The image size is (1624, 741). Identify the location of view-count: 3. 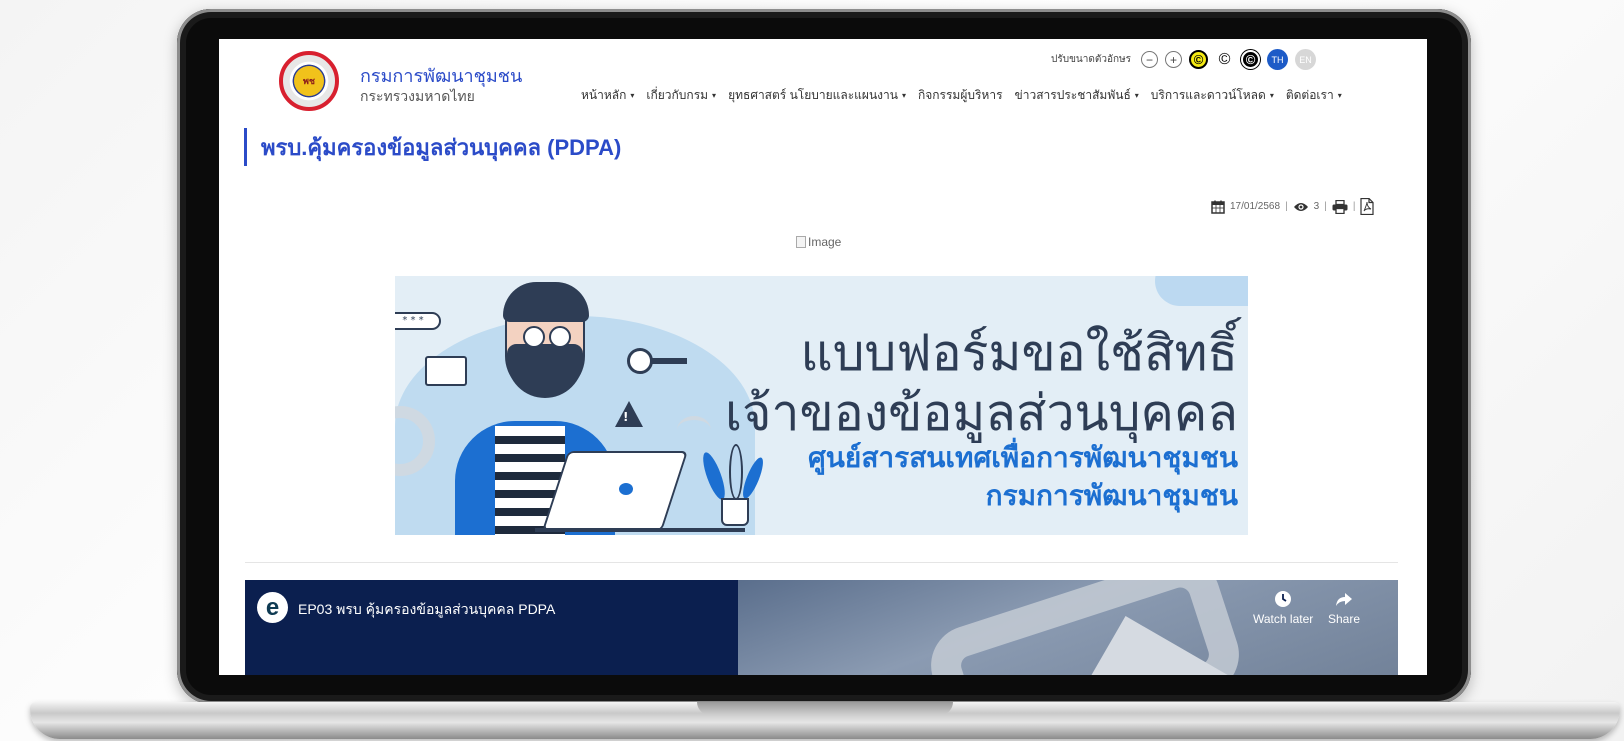
(1316, 206).